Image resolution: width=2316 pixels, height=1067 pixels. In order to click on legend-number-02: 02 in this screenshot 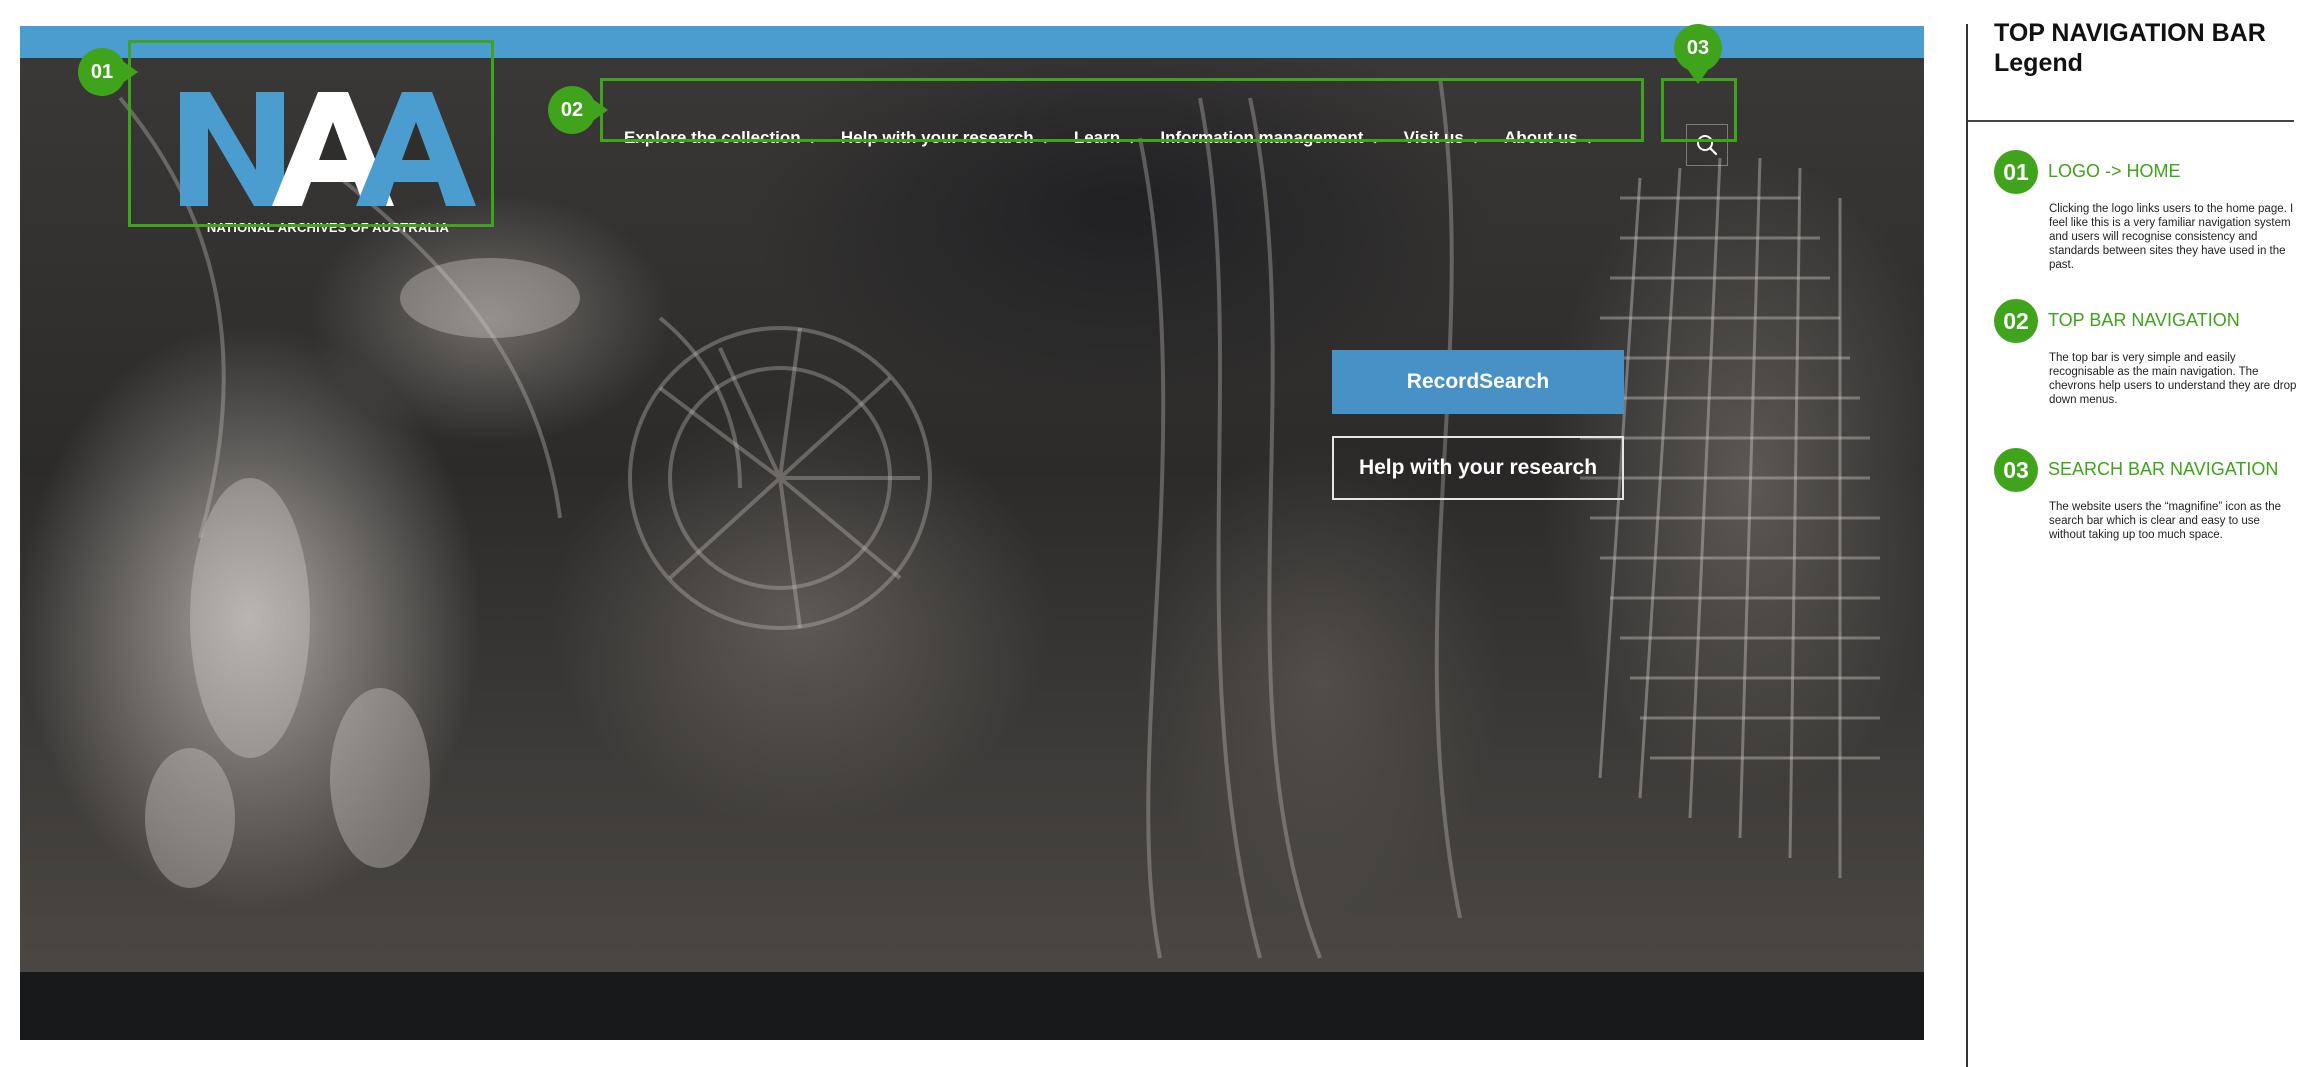, I will do `click(2016, 321)`.